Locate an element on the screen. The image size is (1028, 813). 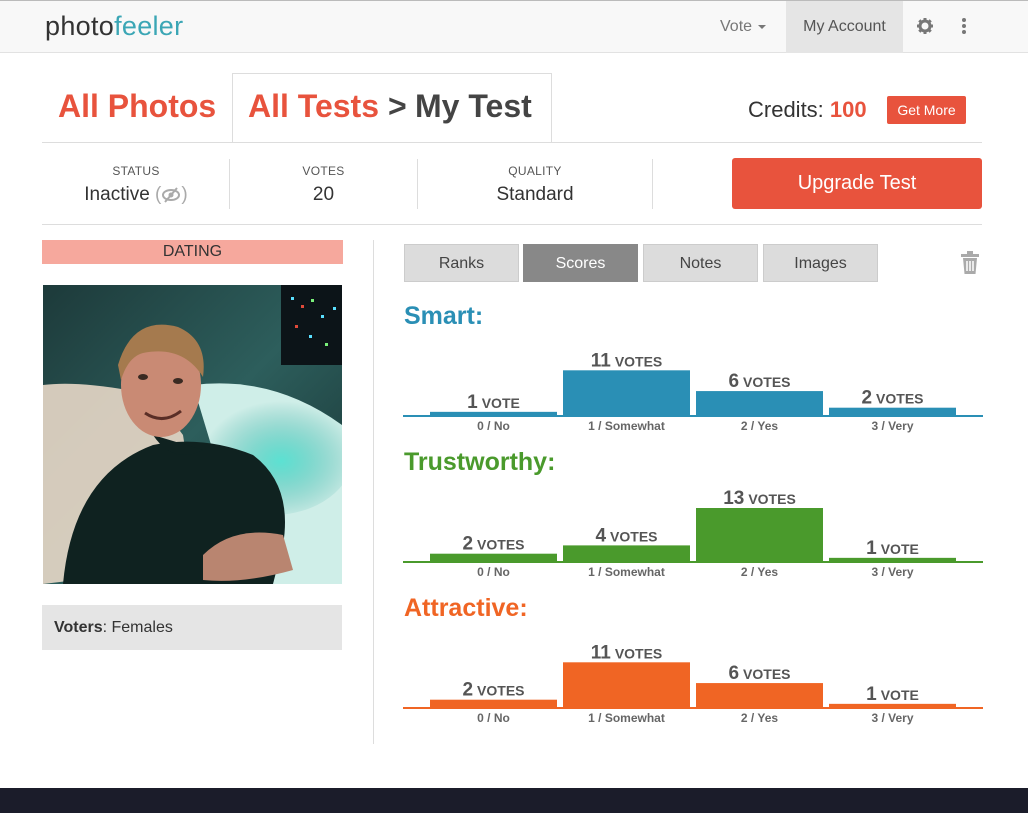
credits-display: Credits: 100 is located at coordinates (807, 110).